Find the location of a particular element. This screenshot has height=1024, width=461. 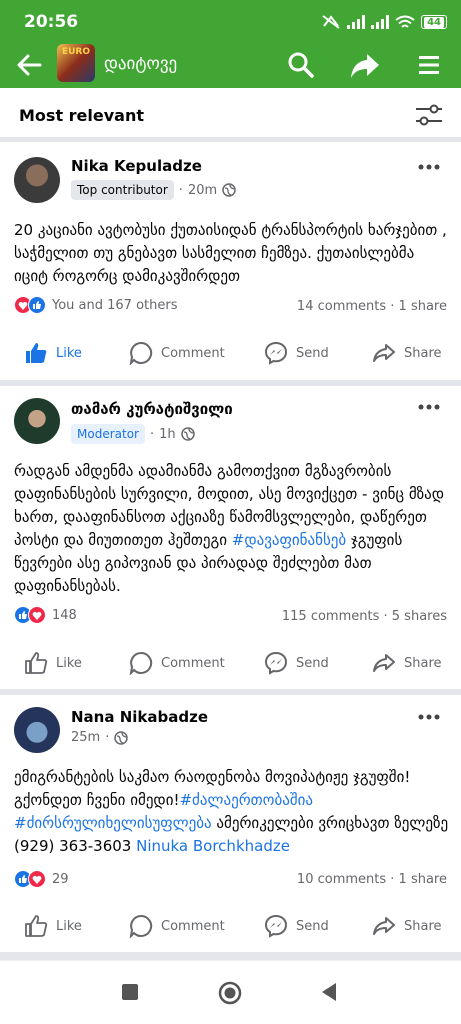

moderator-badge: Moderator is located at coordinates (108, 434).